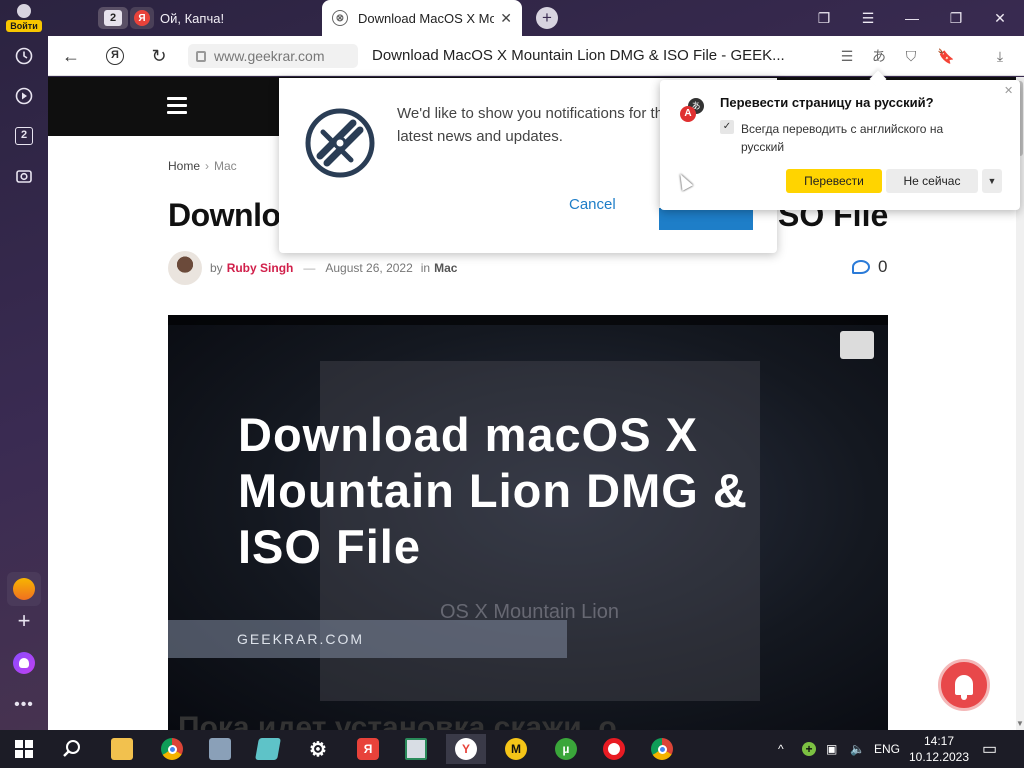 The image size is (1024, 768). Describe the element at coordinates (592, 204) in the screenshot. I see `cancel-button: Cancel` at that location.